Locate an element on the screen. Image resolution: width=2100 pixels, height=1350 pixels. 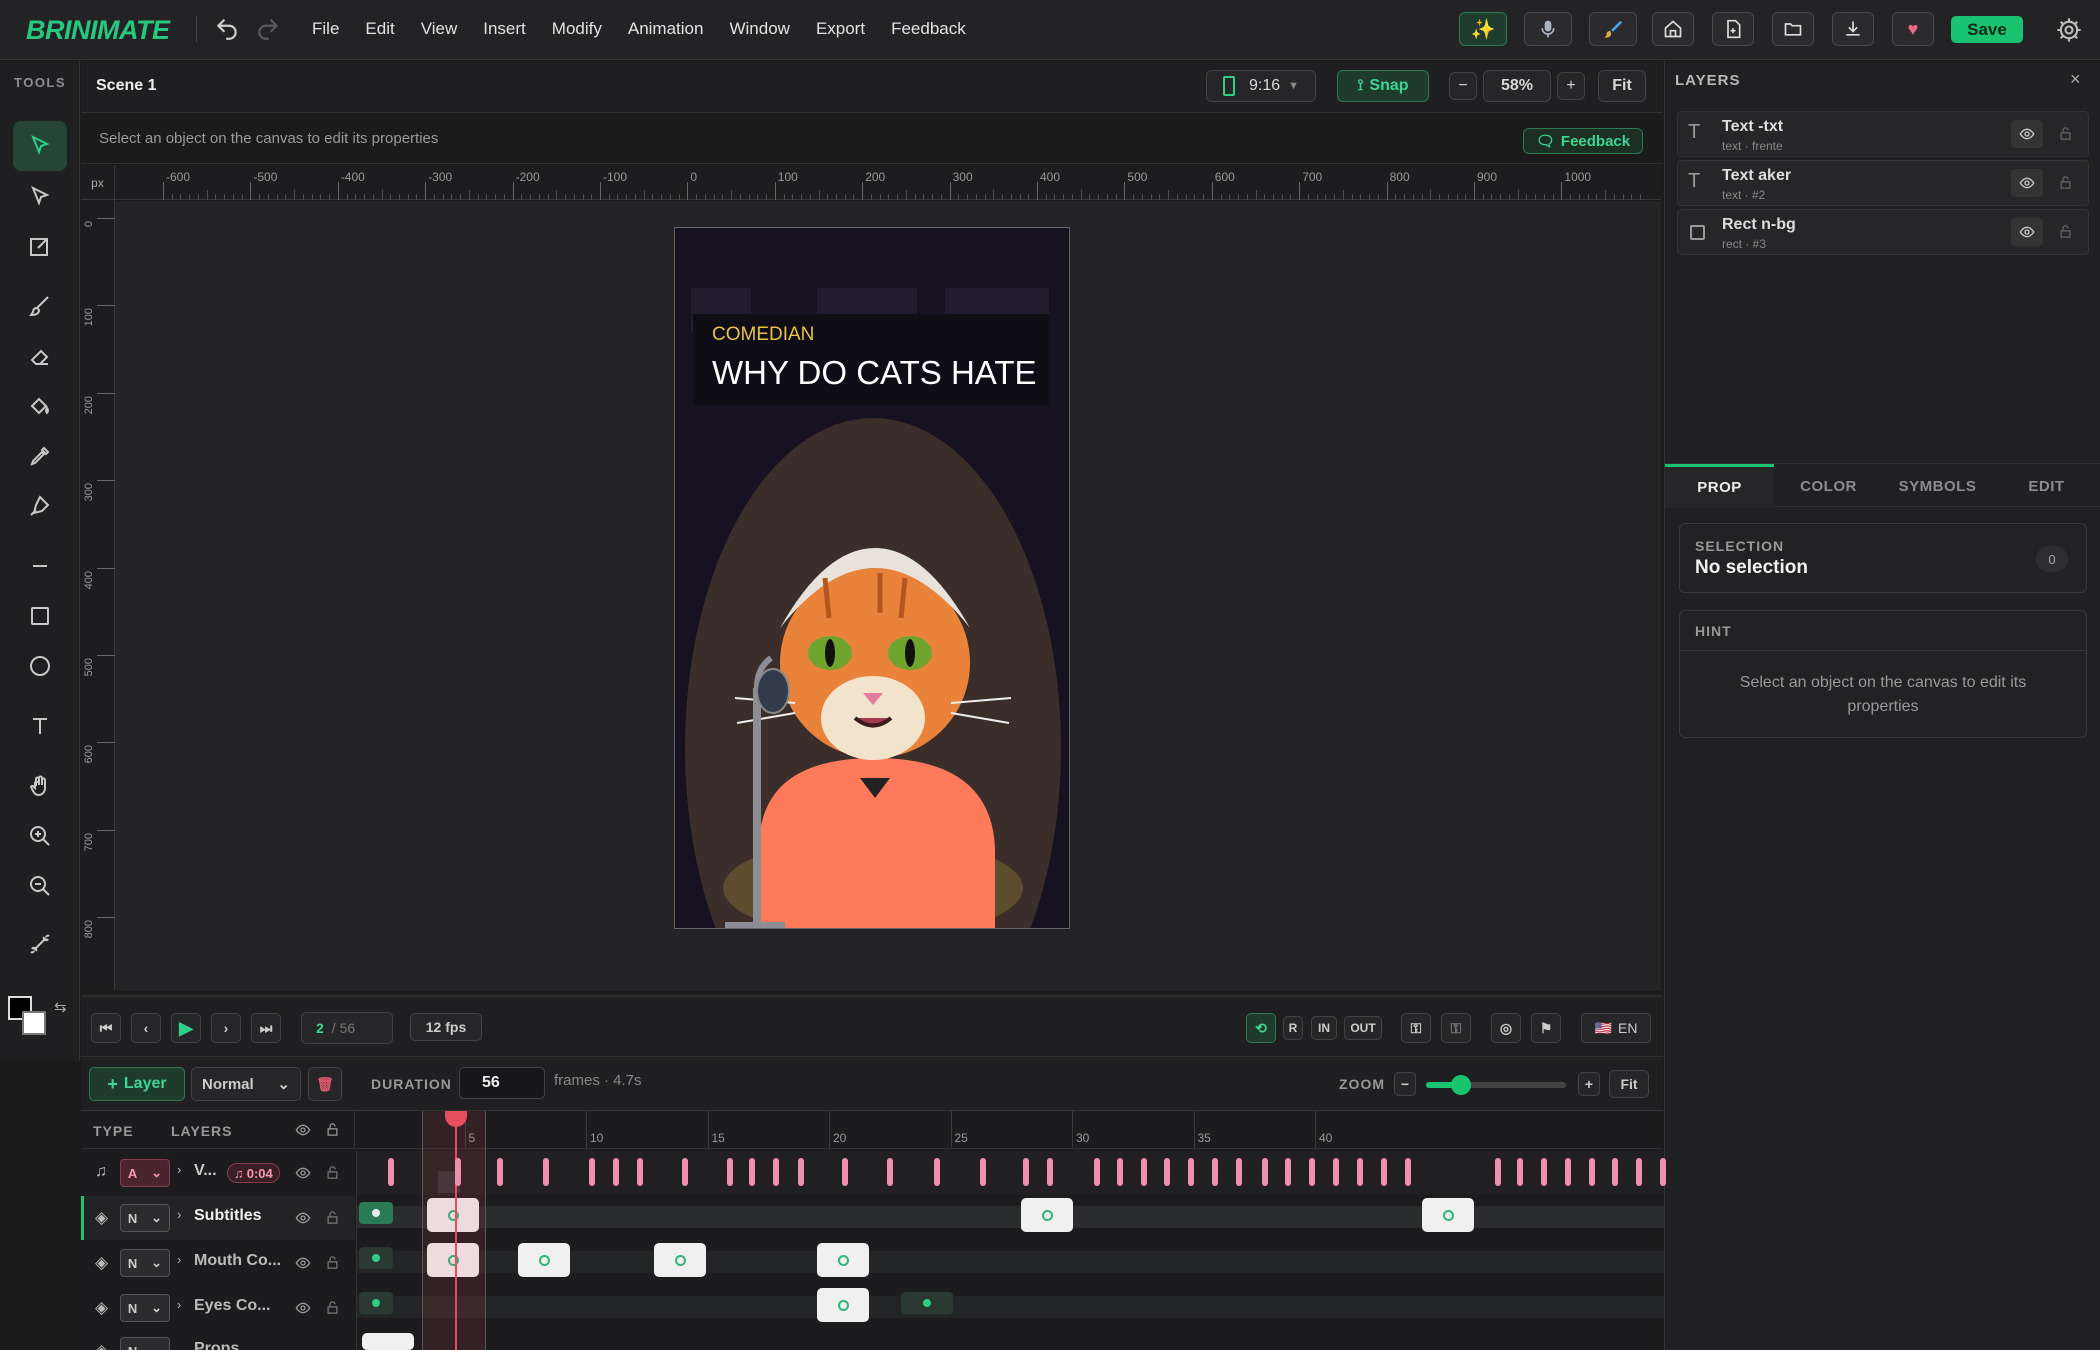
menu-export: Export is located at coordinates (840, 29).